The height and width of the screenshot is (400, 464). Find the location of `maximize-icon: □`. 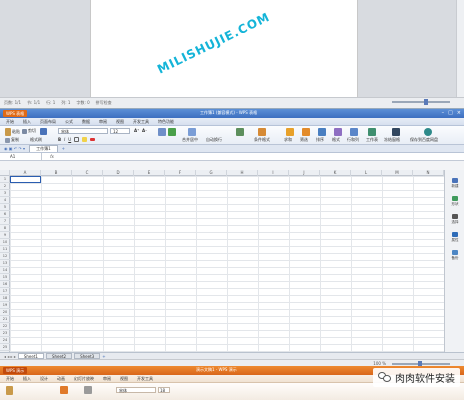

maximize-icon: □ is located at coordinates (450, 113).